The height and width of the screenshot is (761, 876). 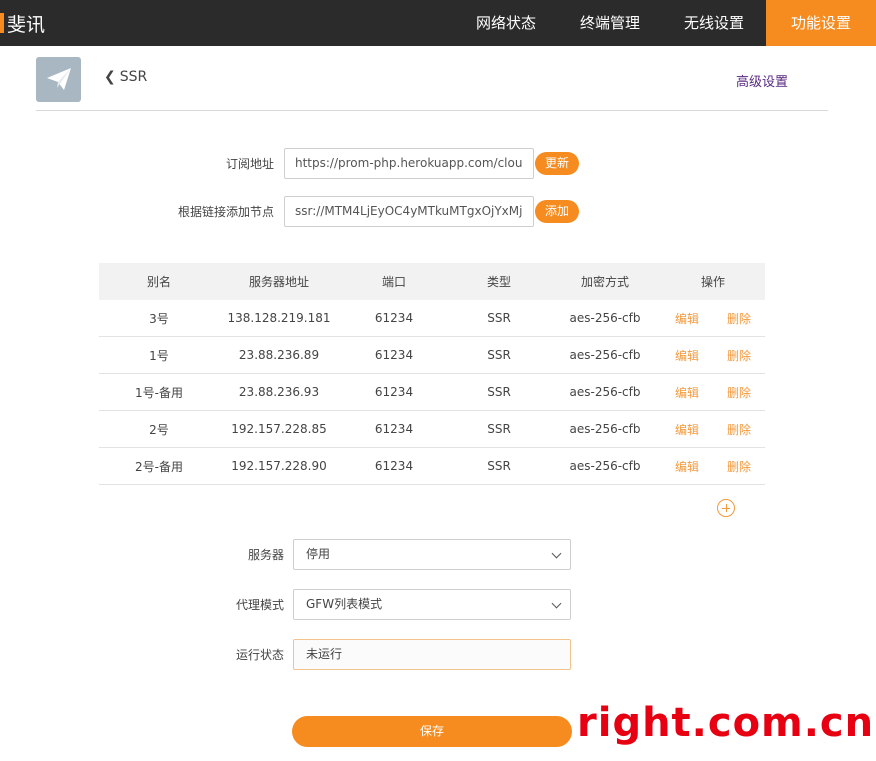 I want to click on save-button: 保存, so click(x=432, y=731).